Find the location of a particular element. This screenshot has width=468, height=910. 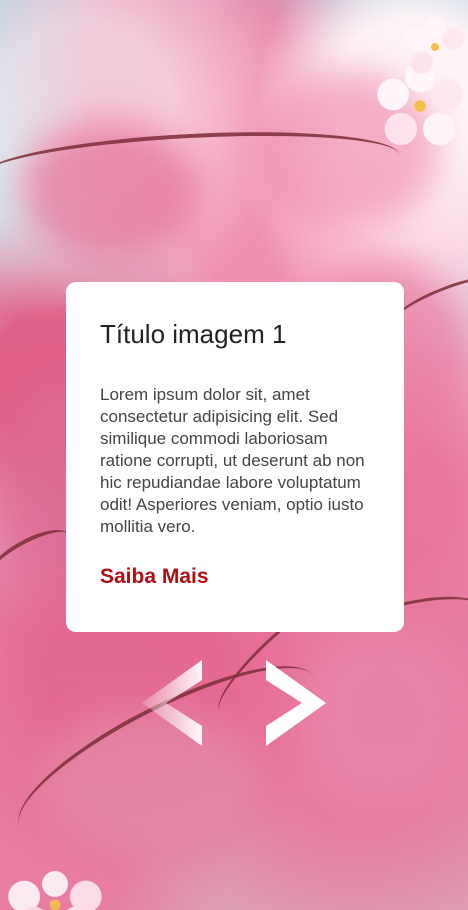

next-slide-button is located at coordinates (296, 703).